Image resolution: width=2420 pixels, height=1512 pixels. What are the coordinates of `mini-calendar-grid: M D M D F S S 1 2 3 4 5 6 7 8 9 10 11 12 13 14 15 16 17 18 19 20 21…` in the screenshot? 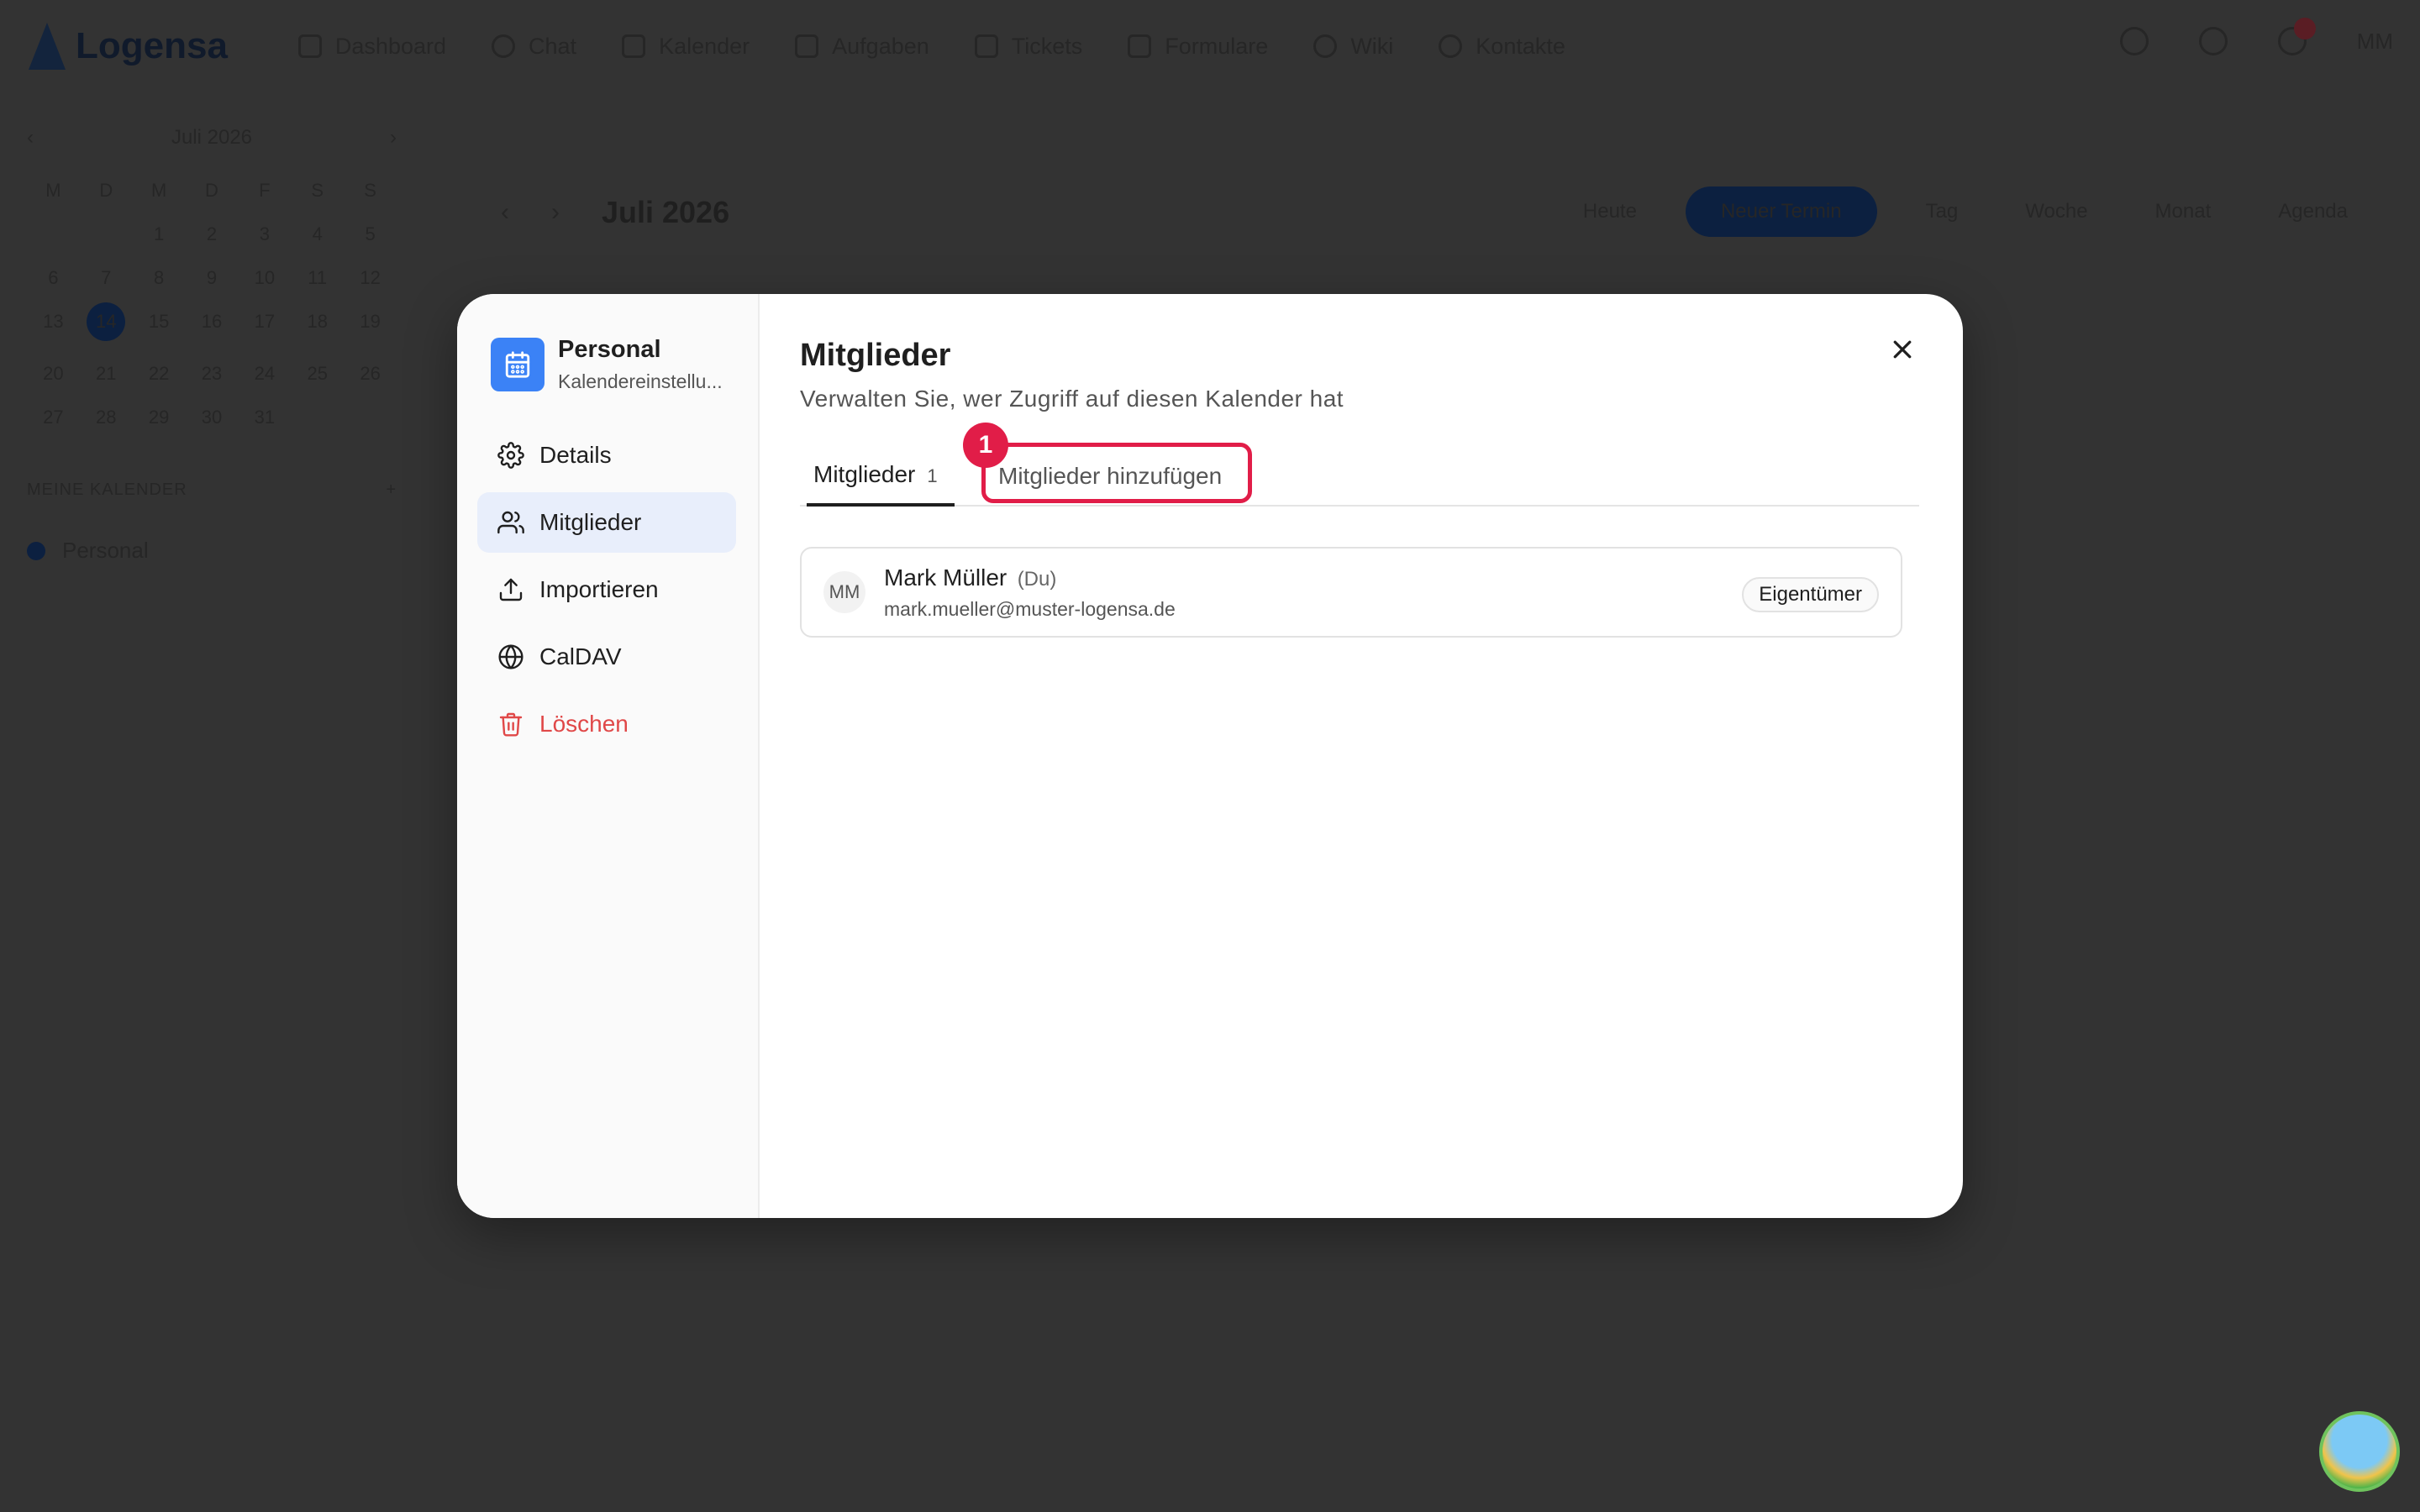 It's located at (212, 304).